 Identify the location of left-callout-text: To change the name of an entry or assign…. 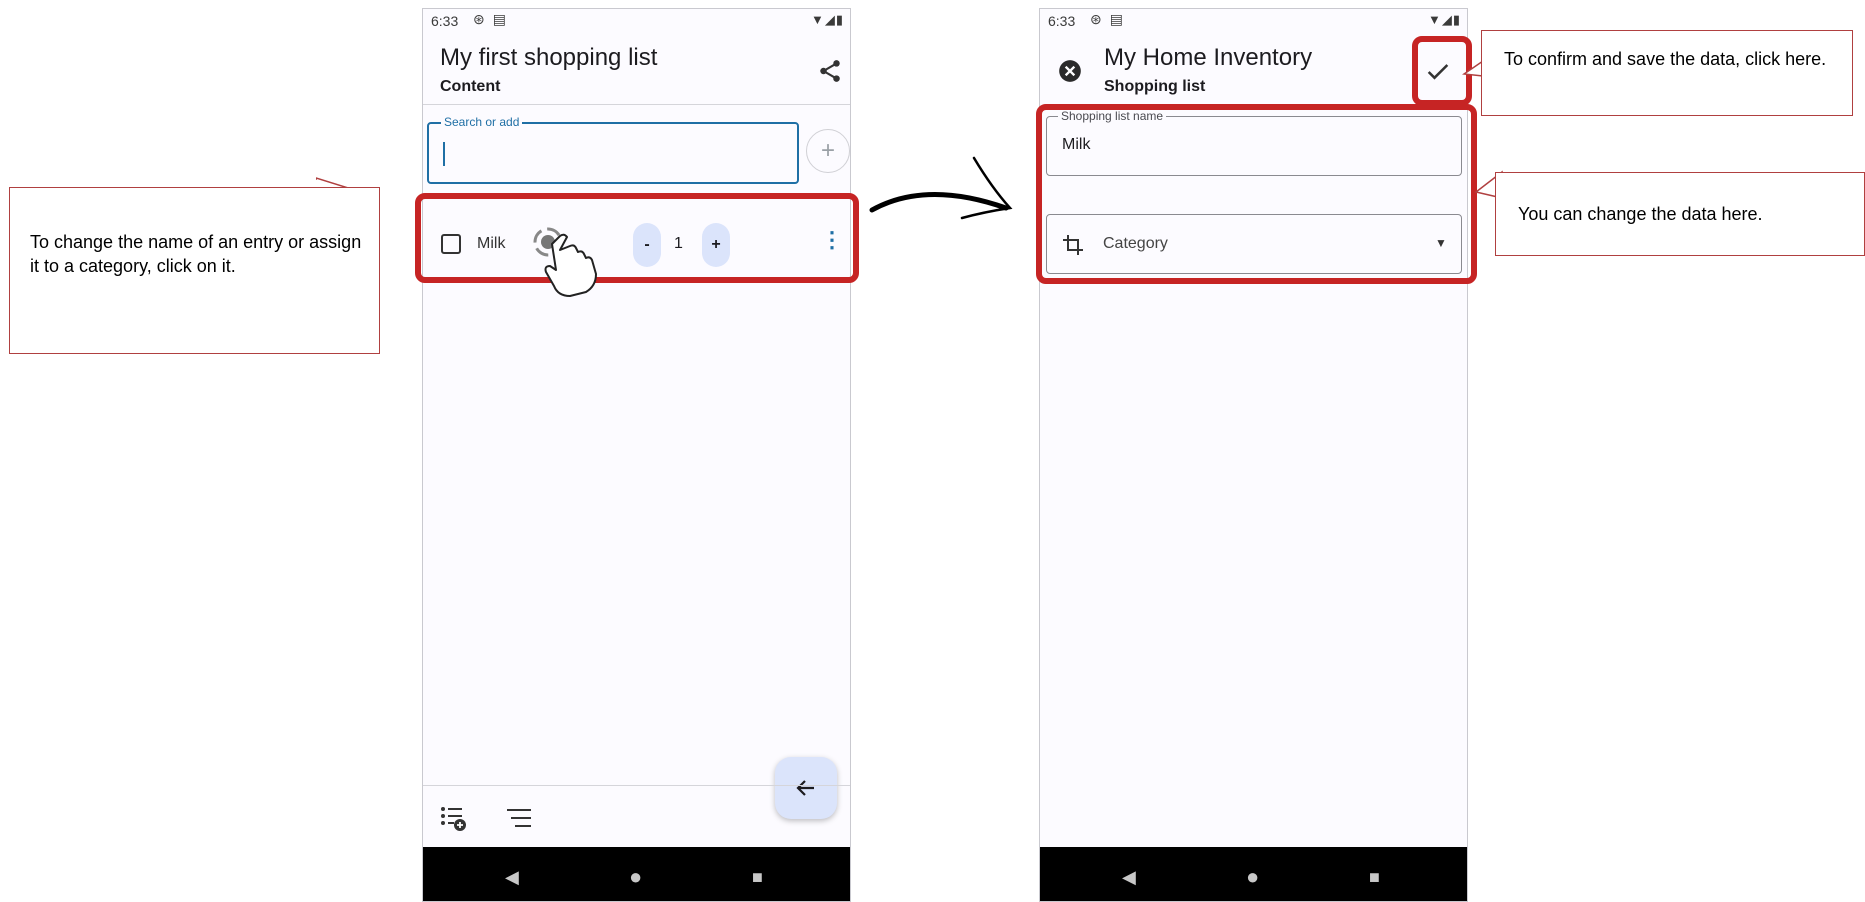
(196, 254).